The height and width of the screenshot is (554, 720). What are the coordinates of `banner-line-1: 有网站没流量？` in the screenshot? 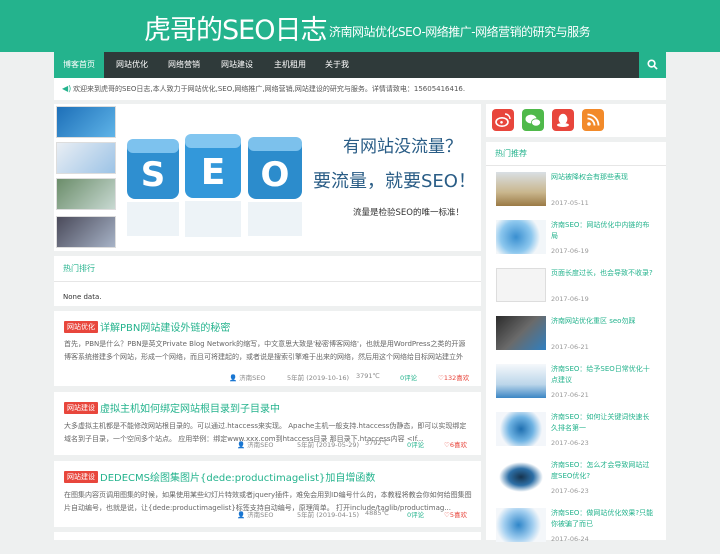 It's located at (402, 147).